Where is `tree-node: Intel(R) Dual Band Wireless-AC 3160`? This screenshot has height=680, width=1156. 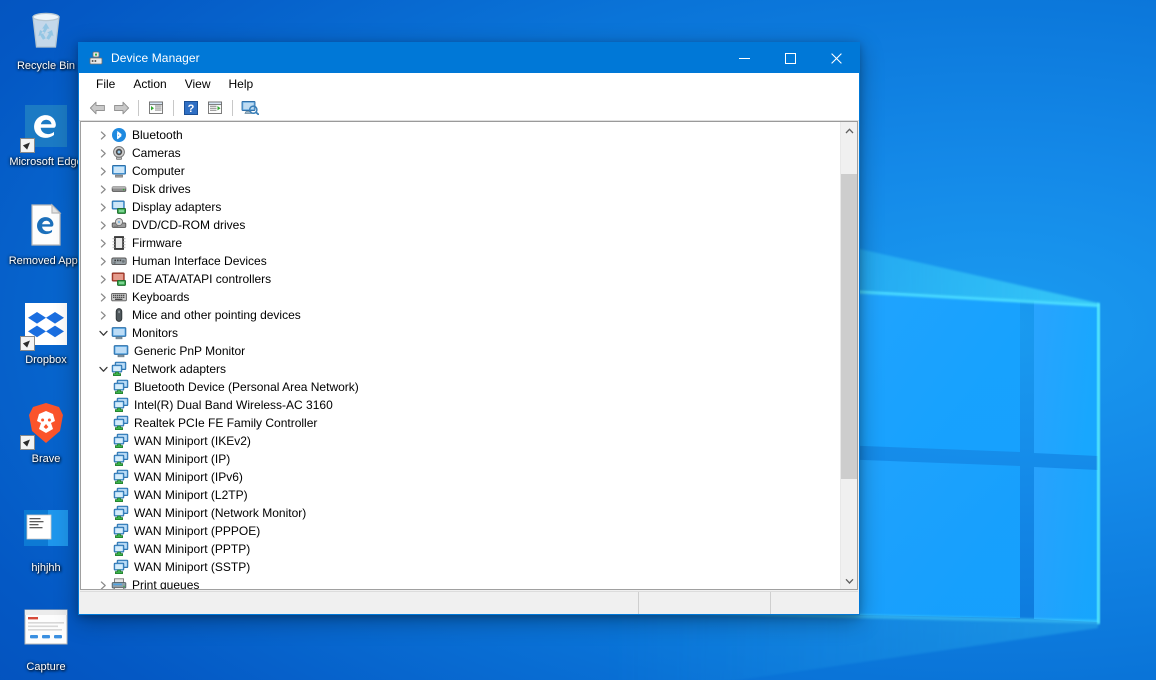
tree-node: Intel(R) Dual Band Wireless-AC 3160 is located at coordinates (460, 405).